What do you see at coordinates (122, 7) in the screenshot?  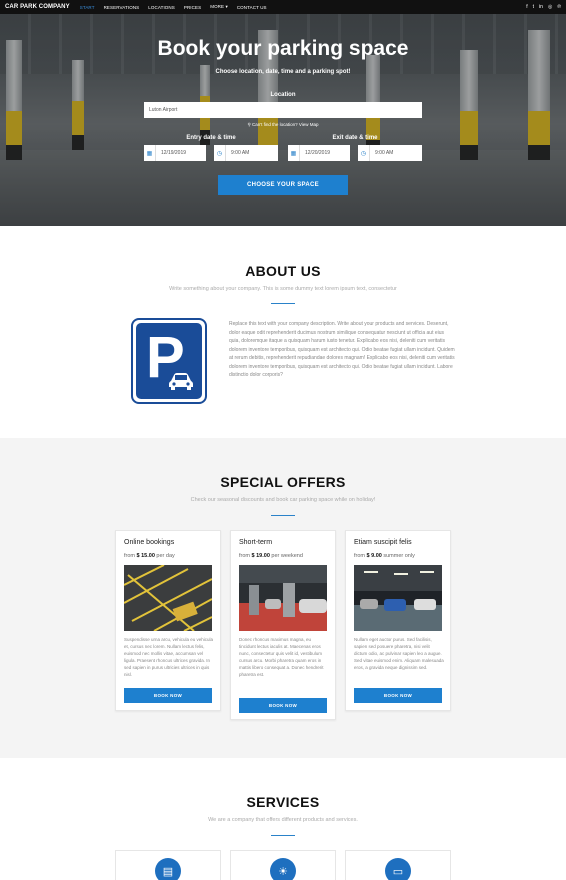 I see `nav-item-reservations: RESERVATIONS` at bounding box center [122, 7].